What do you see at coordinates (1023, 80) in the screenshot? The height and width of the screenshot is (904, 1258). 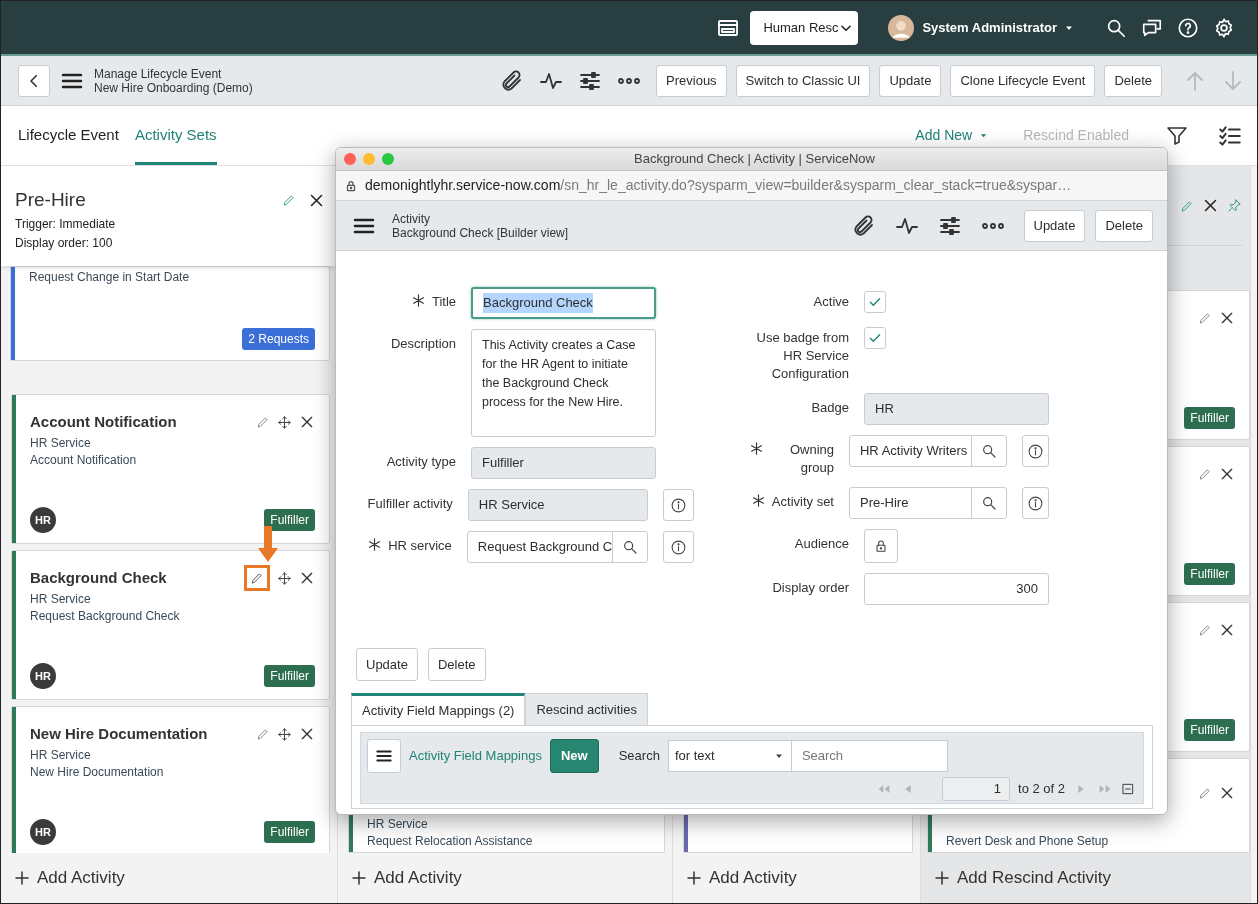 I see `toolbar-button: Clone Lifecycle Event` at bounding box center [1023, 80].